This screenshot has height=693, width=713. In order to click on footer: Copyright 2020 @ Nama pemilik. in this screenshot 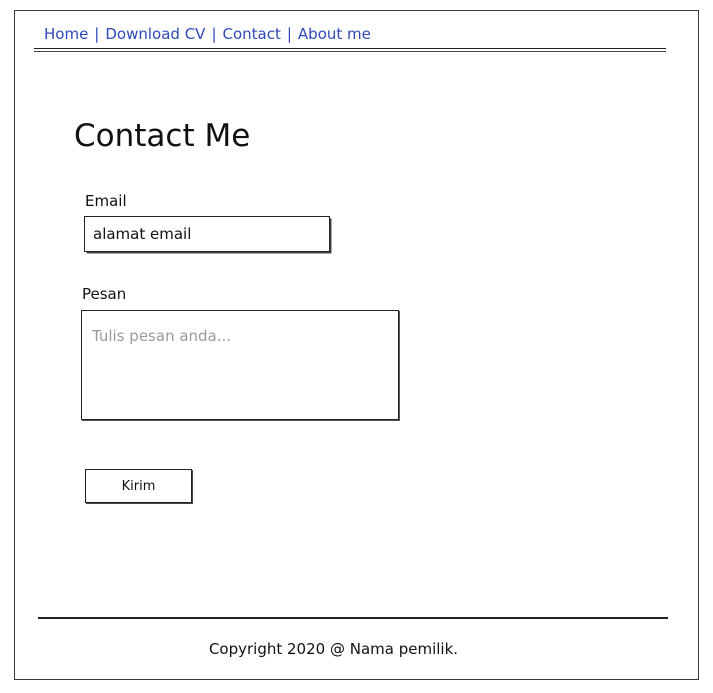, I will do `click(356, 649)`.